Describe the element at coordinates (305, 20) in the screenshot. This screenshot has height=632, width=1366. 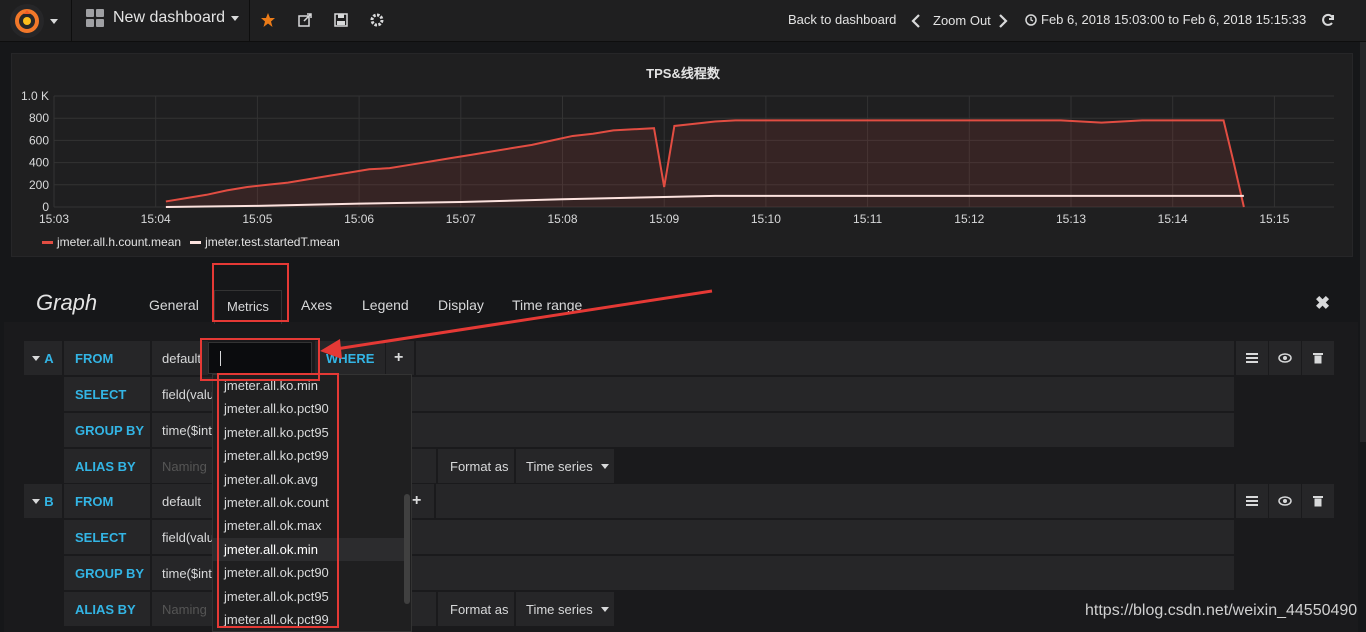
I see `share-icon` at that location.